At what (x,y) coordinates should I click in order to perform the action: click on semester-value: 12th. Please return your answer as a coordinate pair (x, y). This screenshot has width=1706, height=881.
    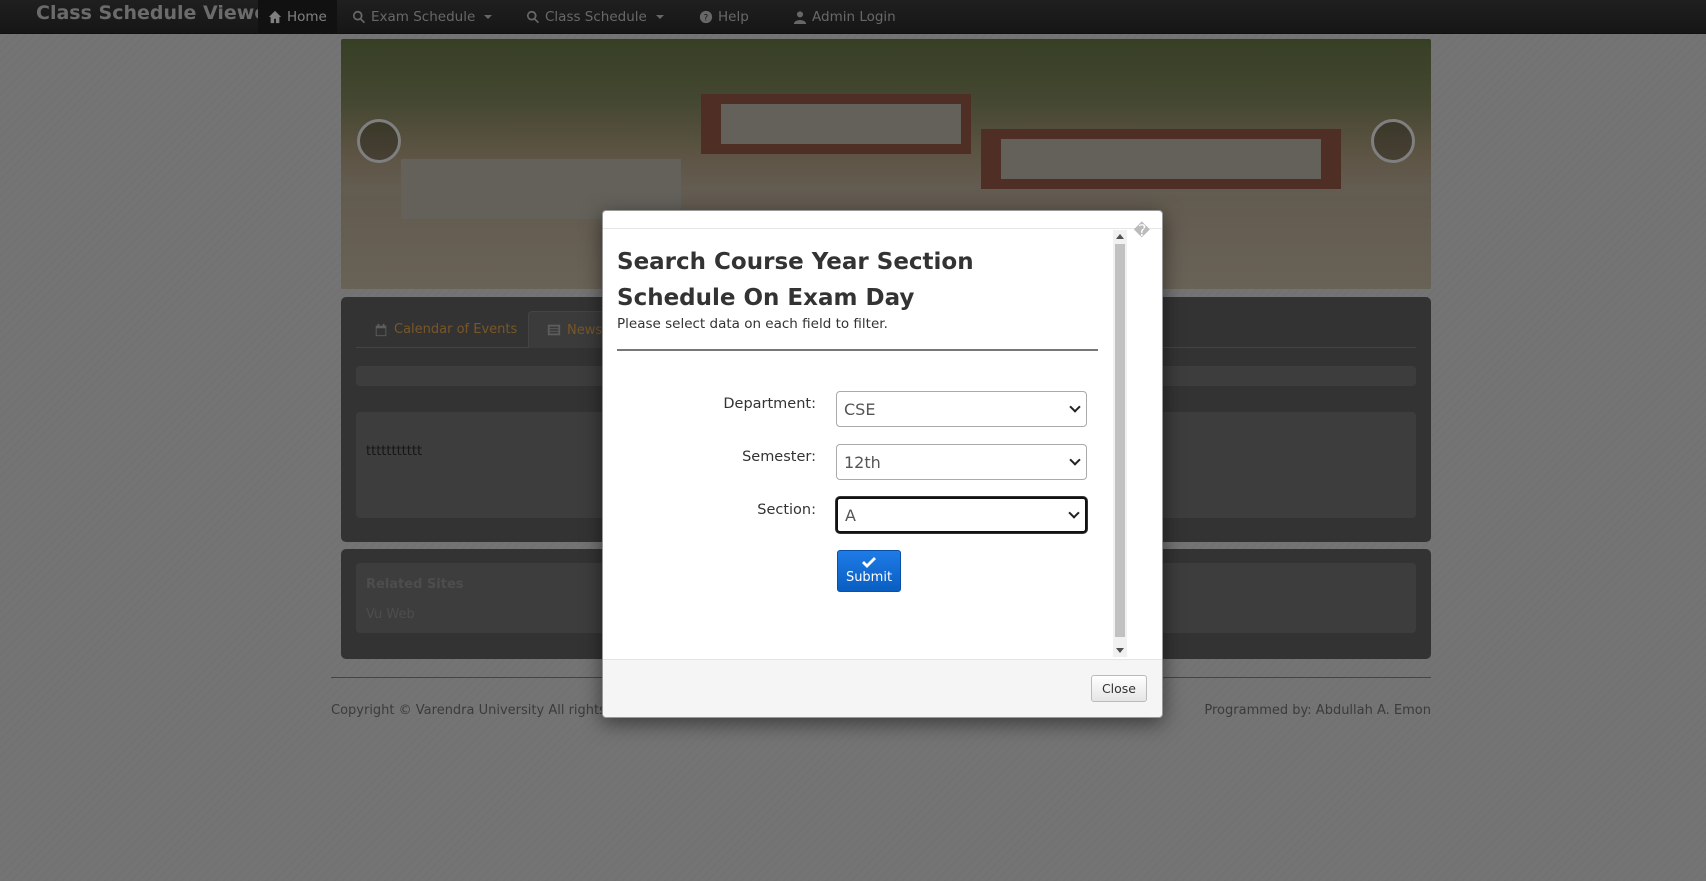
    Looking at the image, I should click on (862, 462).